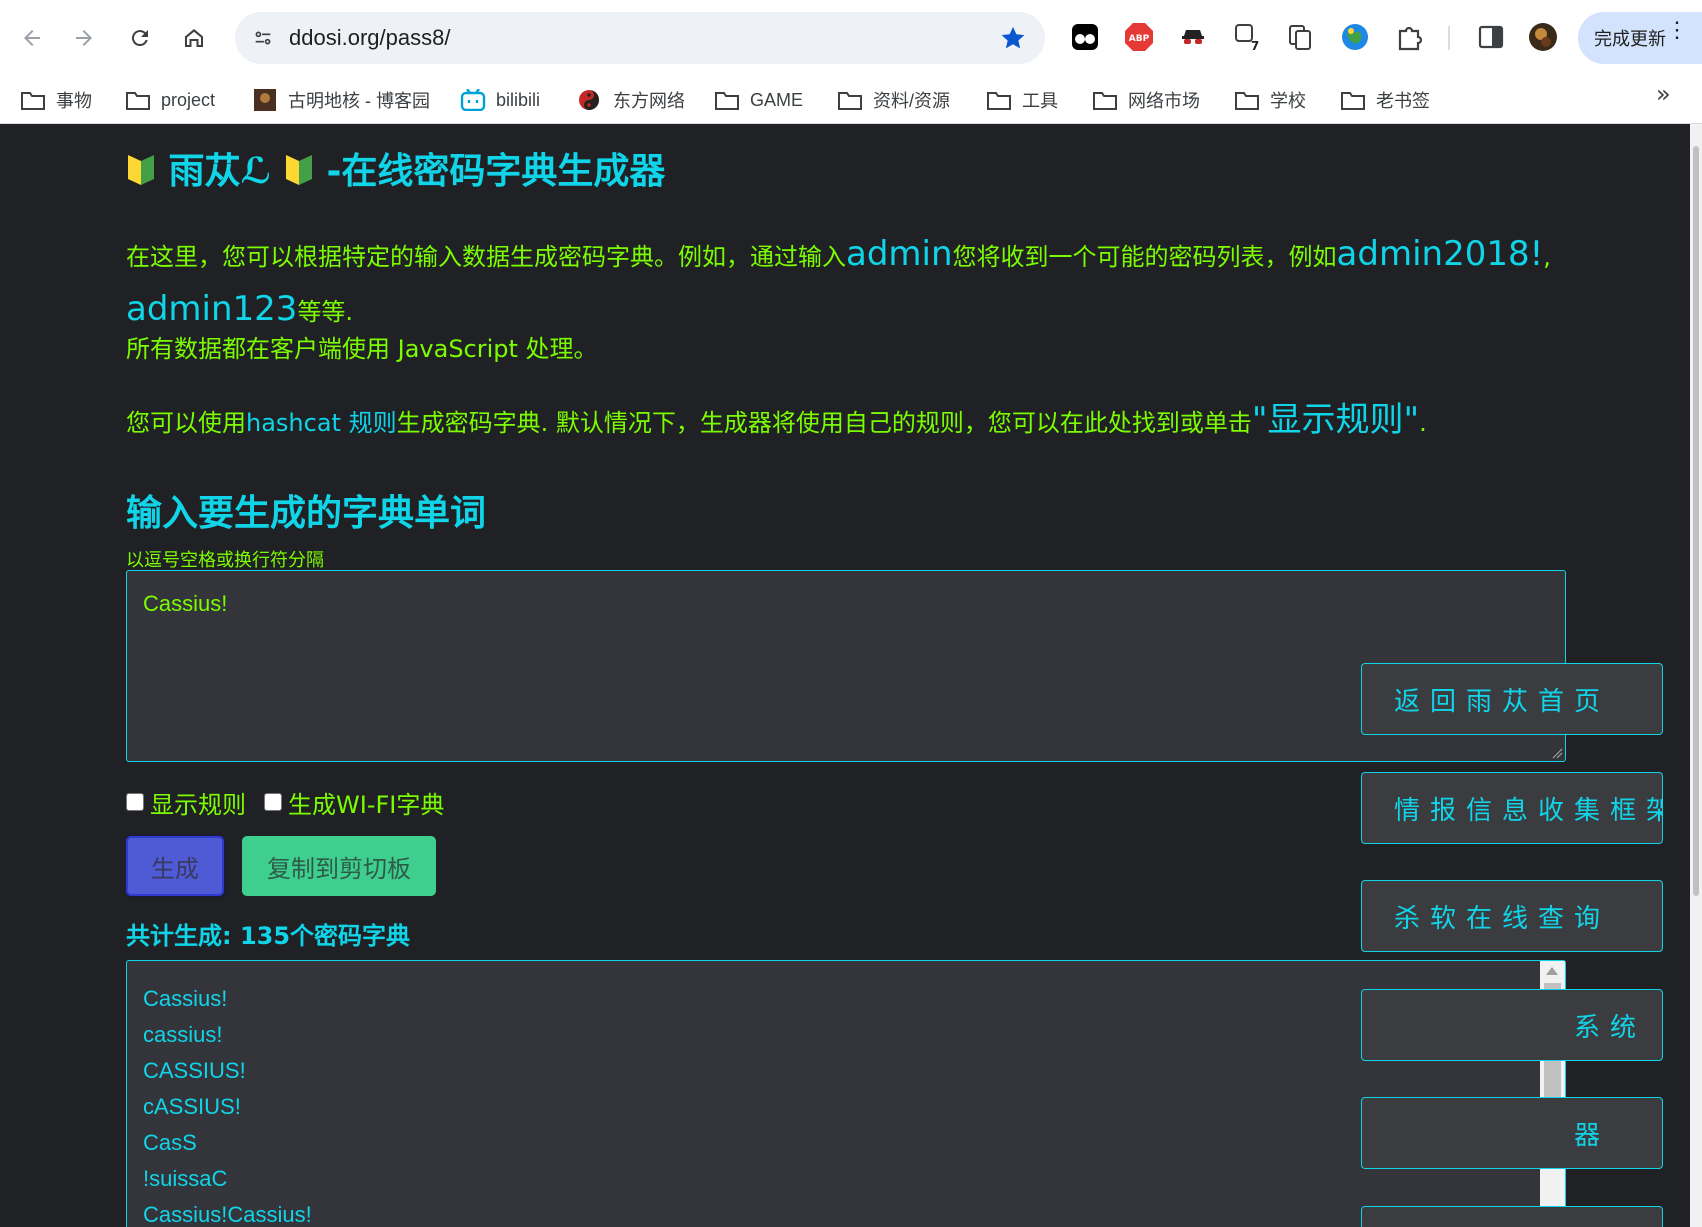 This screenshot has height=1227, width=1702. Describe the element at coordinates (185, 998) in the screenshot. I see `output-line: Cassius!` at that location.